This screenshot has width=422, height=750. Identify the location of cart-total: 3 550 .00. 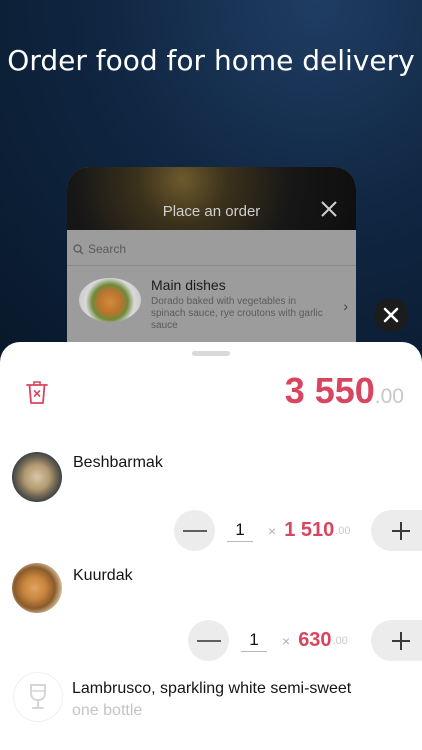
(344, 391).